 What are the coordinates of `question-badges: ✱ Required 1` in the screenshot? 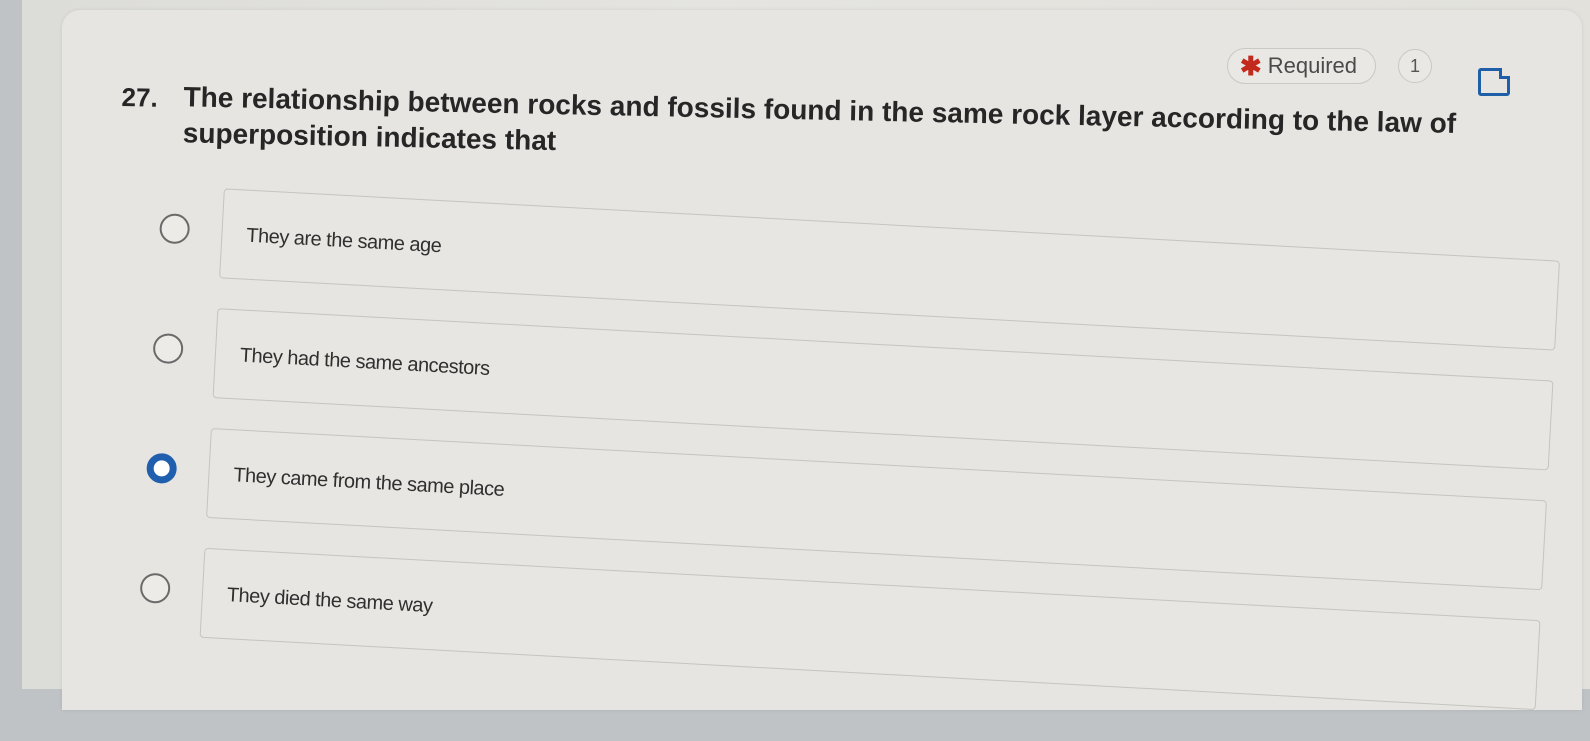 It's located at (1329, 66).